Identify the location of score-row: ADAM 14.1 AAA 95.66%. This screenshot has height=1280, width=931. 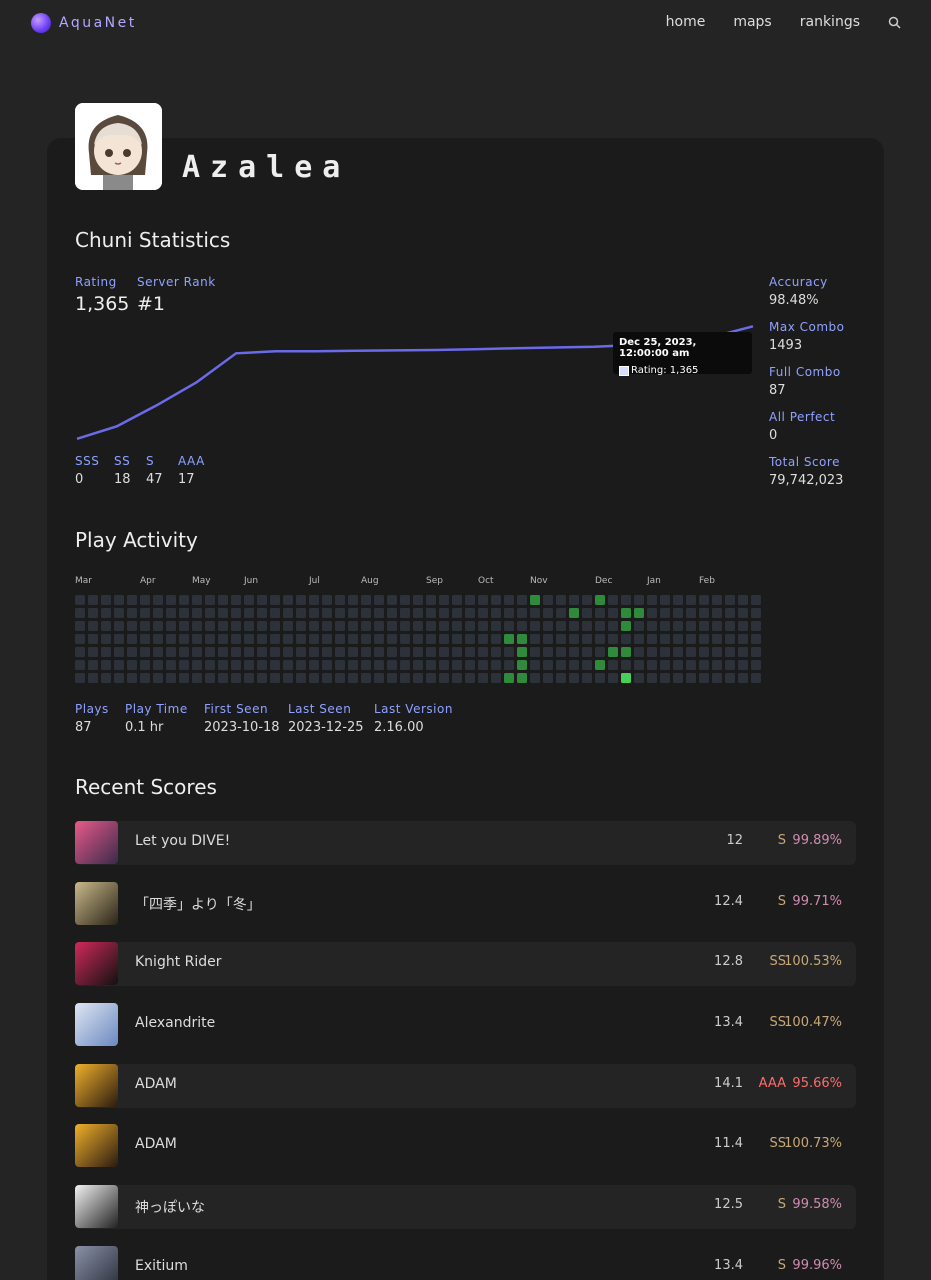
(465, 1086).